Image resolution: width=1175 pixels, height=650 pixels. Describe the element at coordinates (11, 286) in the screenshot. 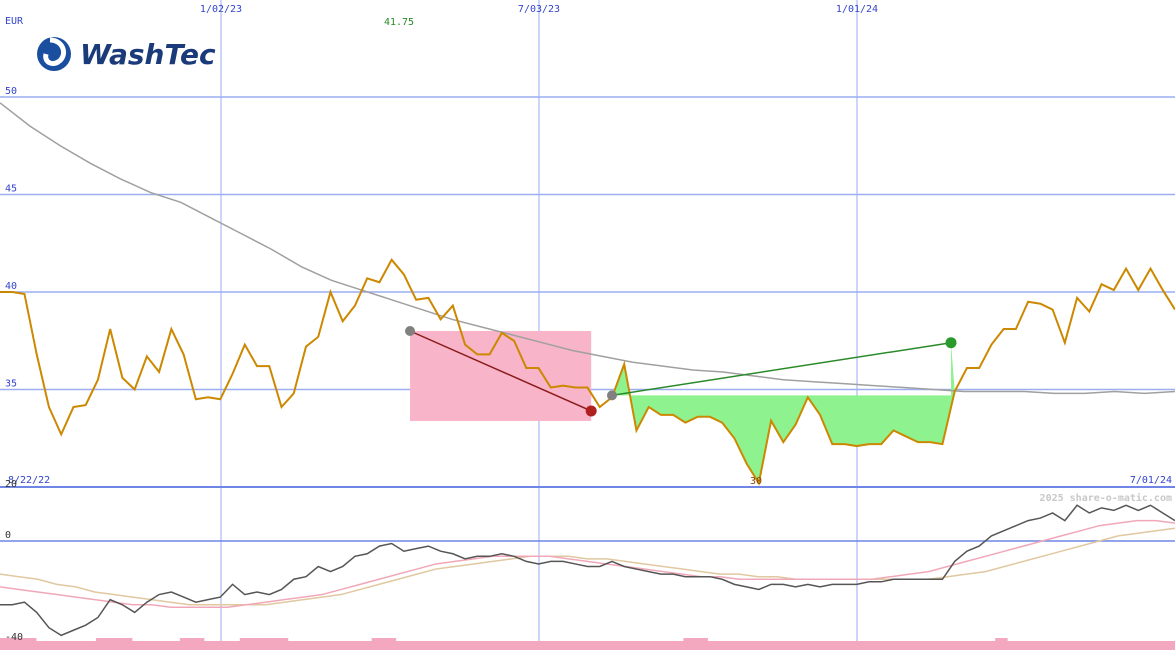

I see `y-tick-label: 40` at that location.